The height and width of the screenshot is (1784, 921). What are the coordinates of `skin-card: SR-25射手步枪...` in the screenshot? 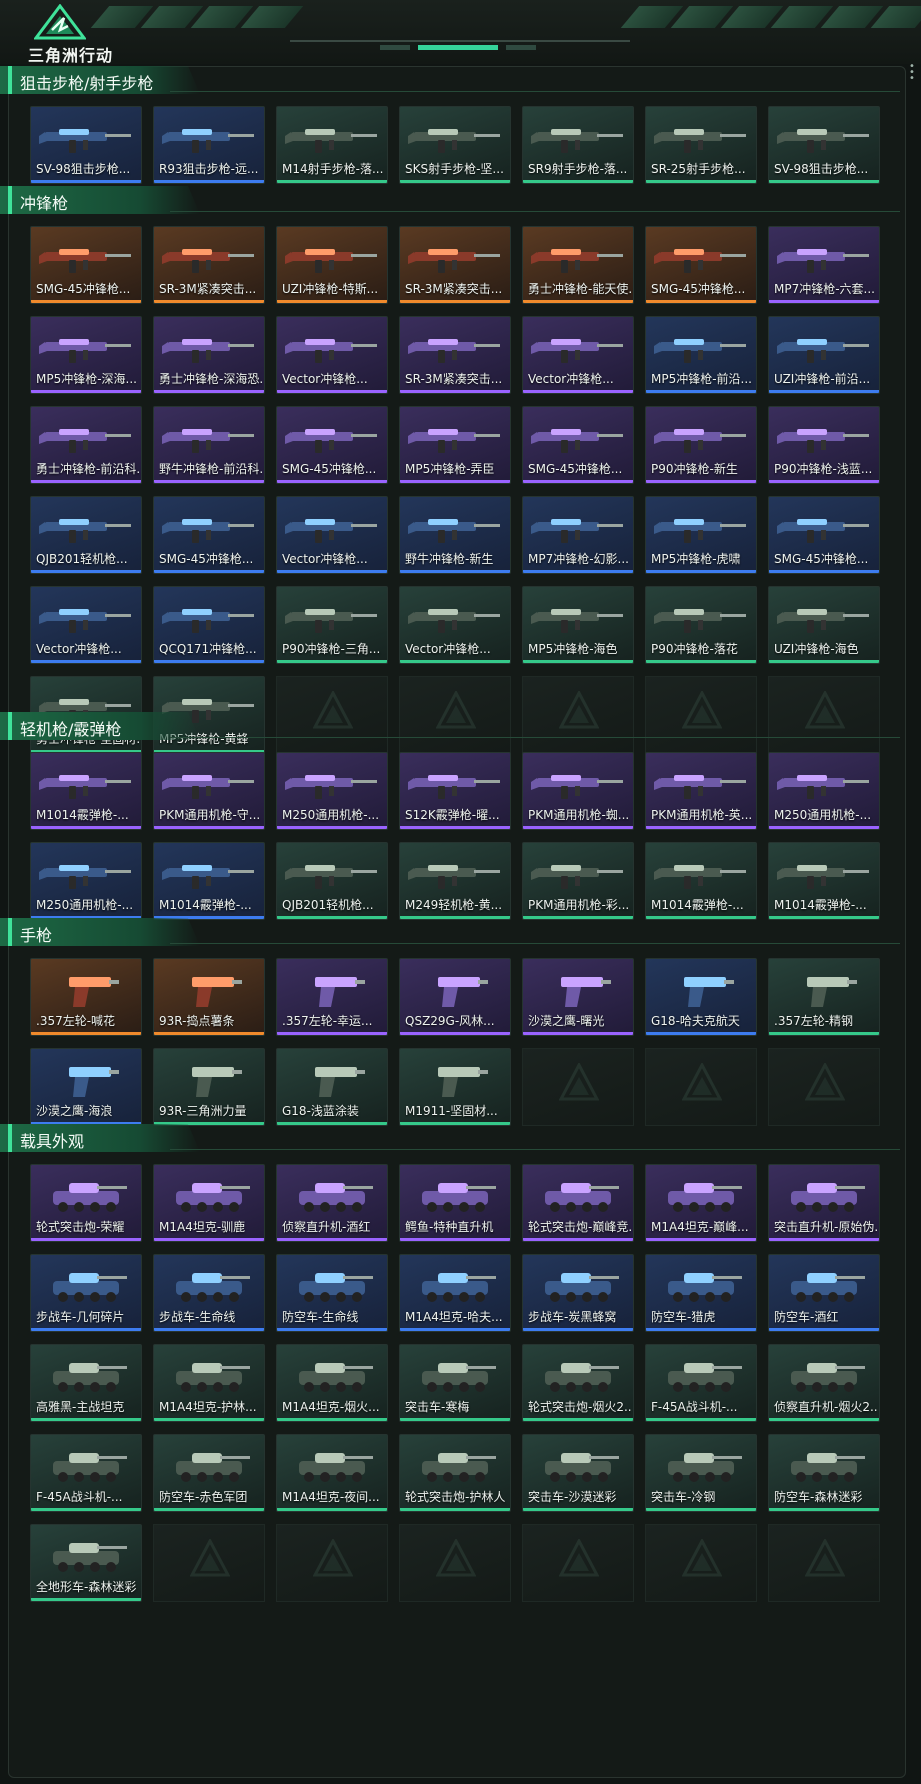 It's located at (701, 145).